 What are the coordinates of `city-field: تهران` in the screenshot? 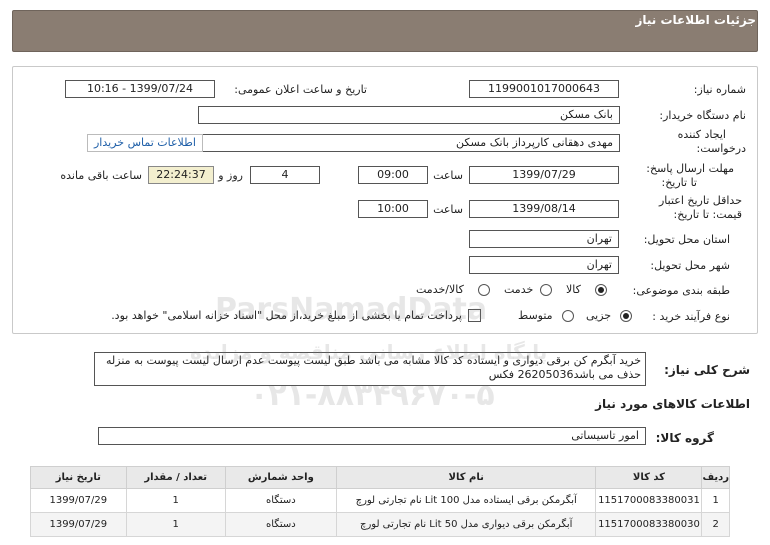 It's located at (544, 265).